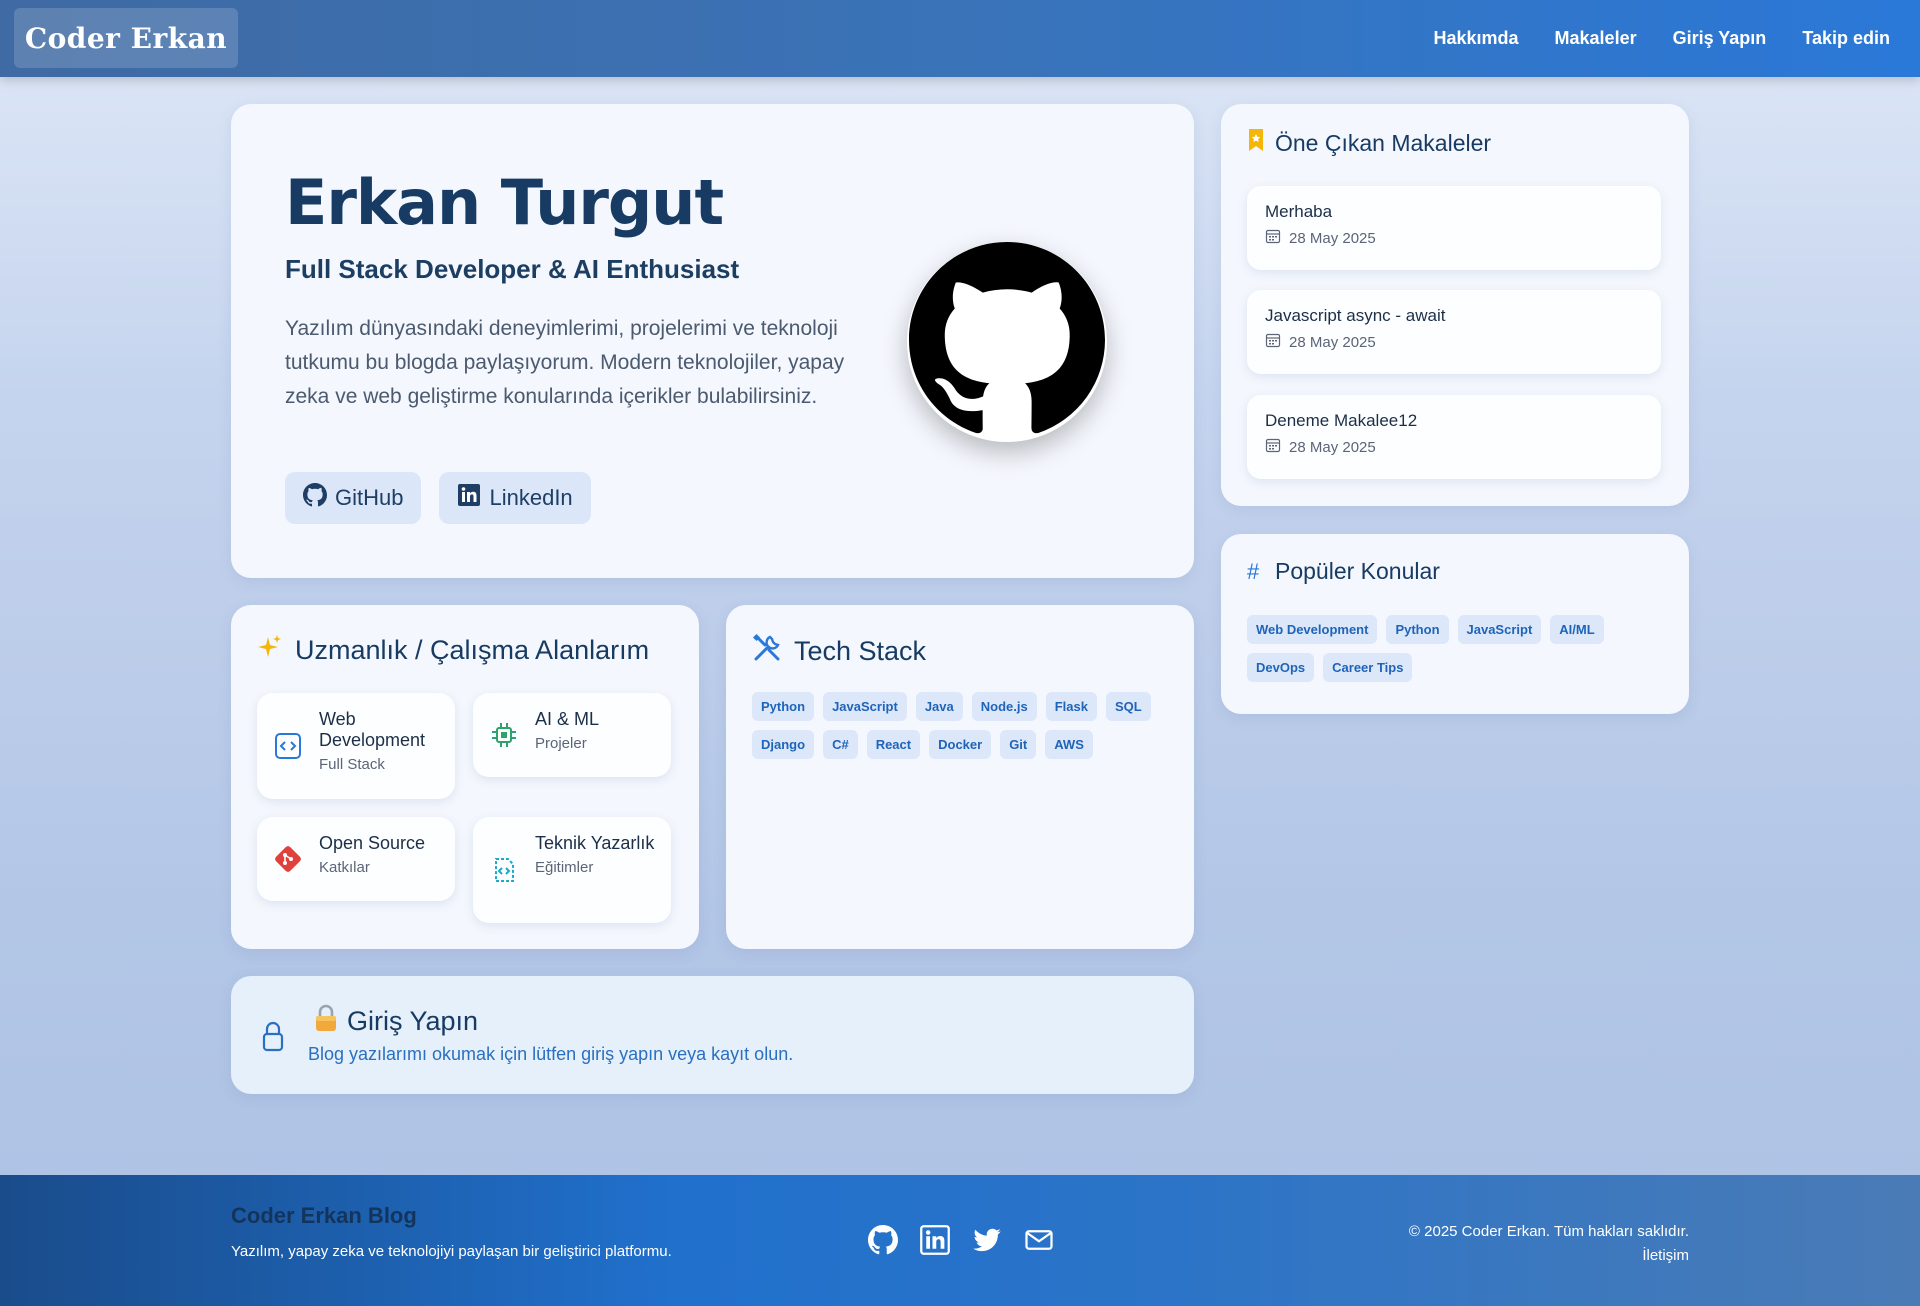 The height and width of the screenshot is (1306, 1920). Describe the element at coordinates (372, 729) in the screenshot. I see `expertise-item-name: Web Development` at that location.